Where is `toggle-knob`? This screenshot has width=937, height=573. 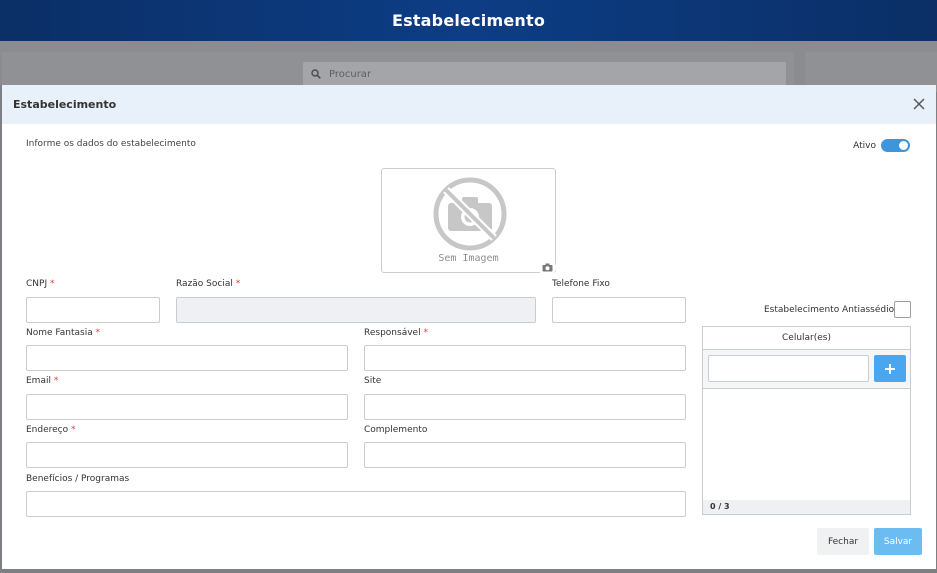
toggle-knob is located at coordinates (903, 145).